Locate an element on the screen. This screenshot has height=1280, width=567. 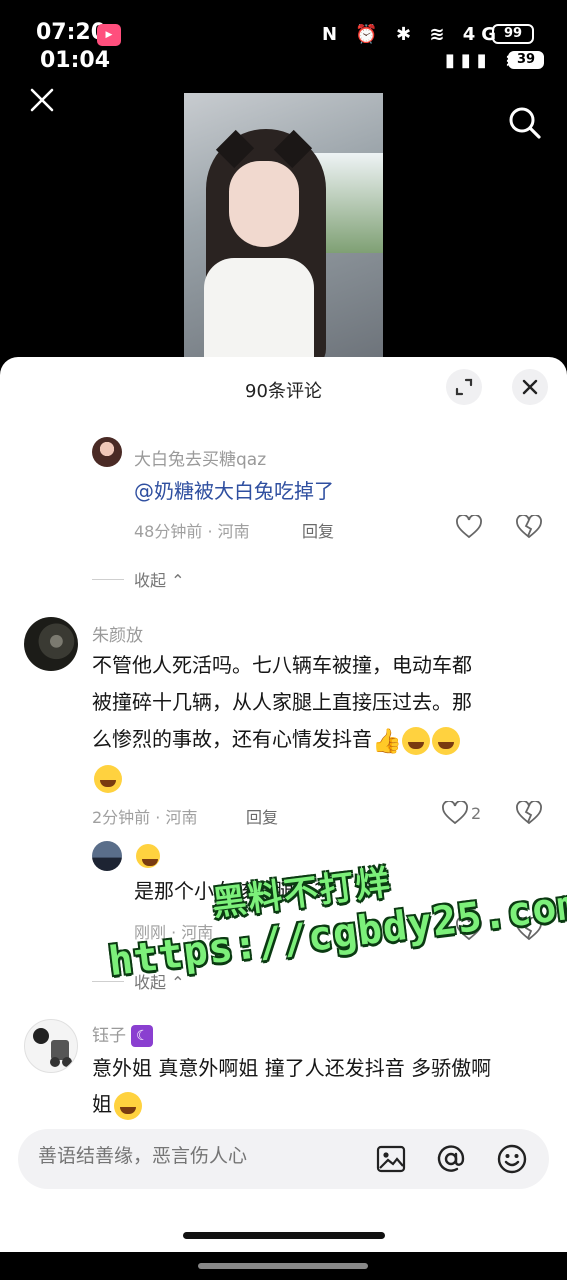
thumbs-up-emoji-icon: 👍 is located at coordinates (387, 740).